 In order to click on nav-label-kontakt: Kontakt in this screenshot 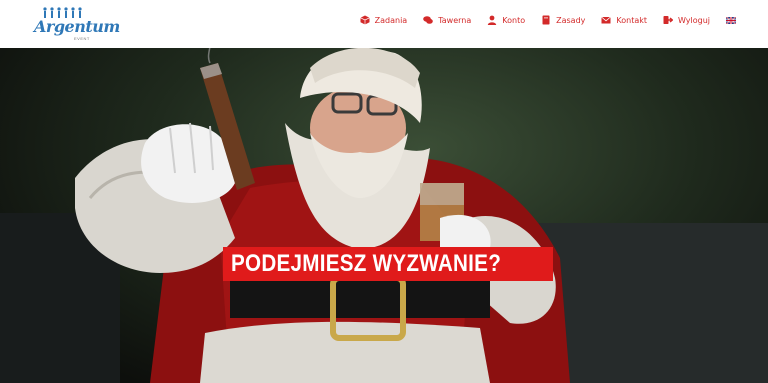, I will do `click(631, 20)`.